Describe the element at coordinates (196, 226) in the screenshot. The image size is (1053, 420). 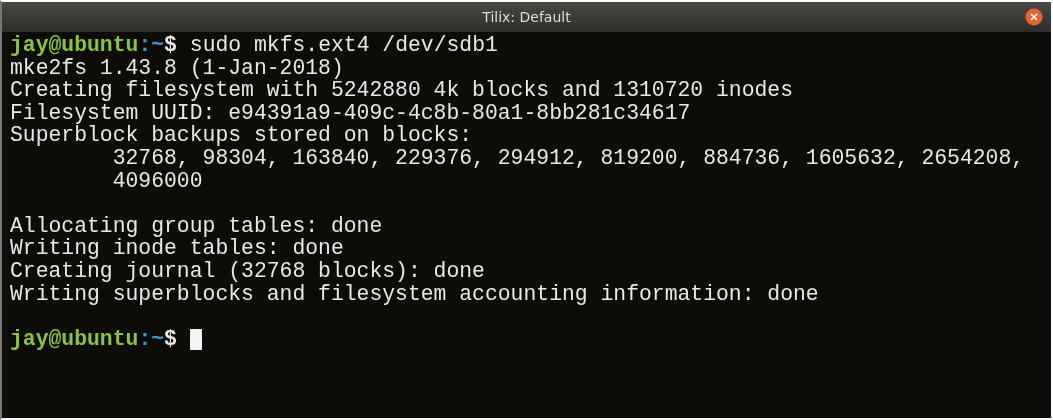
I see `output-line: Allocating group tables: done` at that location.